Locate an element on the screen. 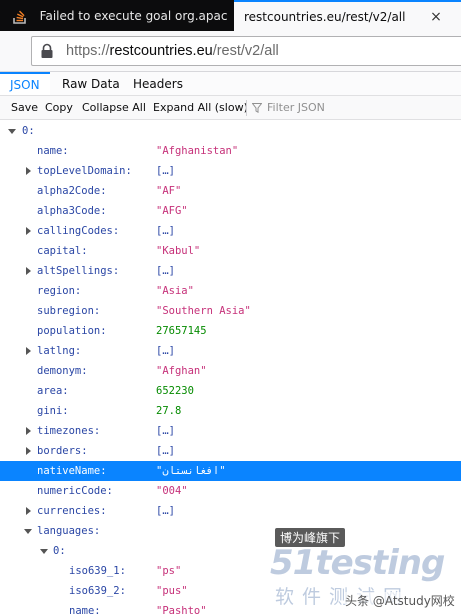  tree-value: "pus" is located at coordinates (172, 591).